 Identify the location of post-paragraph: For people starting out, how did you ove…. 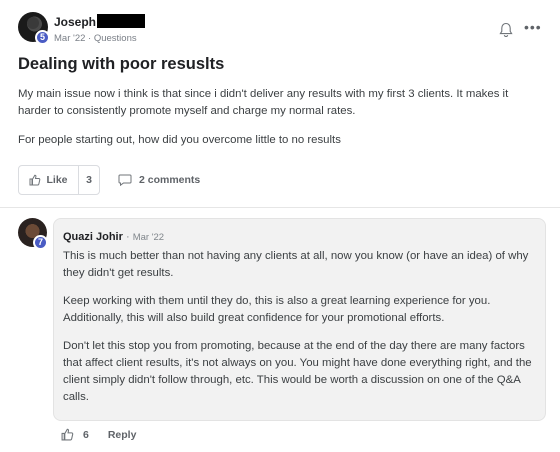
(179, 140).